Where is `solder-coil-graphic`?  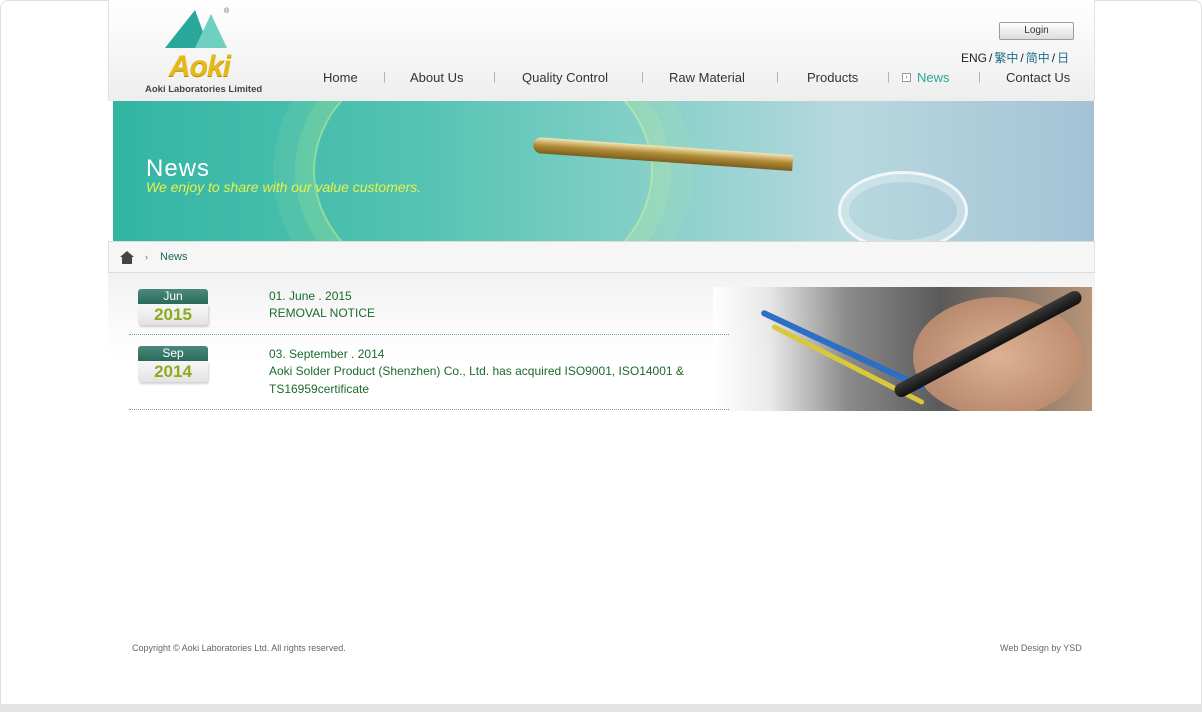
solder-coil-graphic is located at coordinates (903, 206).